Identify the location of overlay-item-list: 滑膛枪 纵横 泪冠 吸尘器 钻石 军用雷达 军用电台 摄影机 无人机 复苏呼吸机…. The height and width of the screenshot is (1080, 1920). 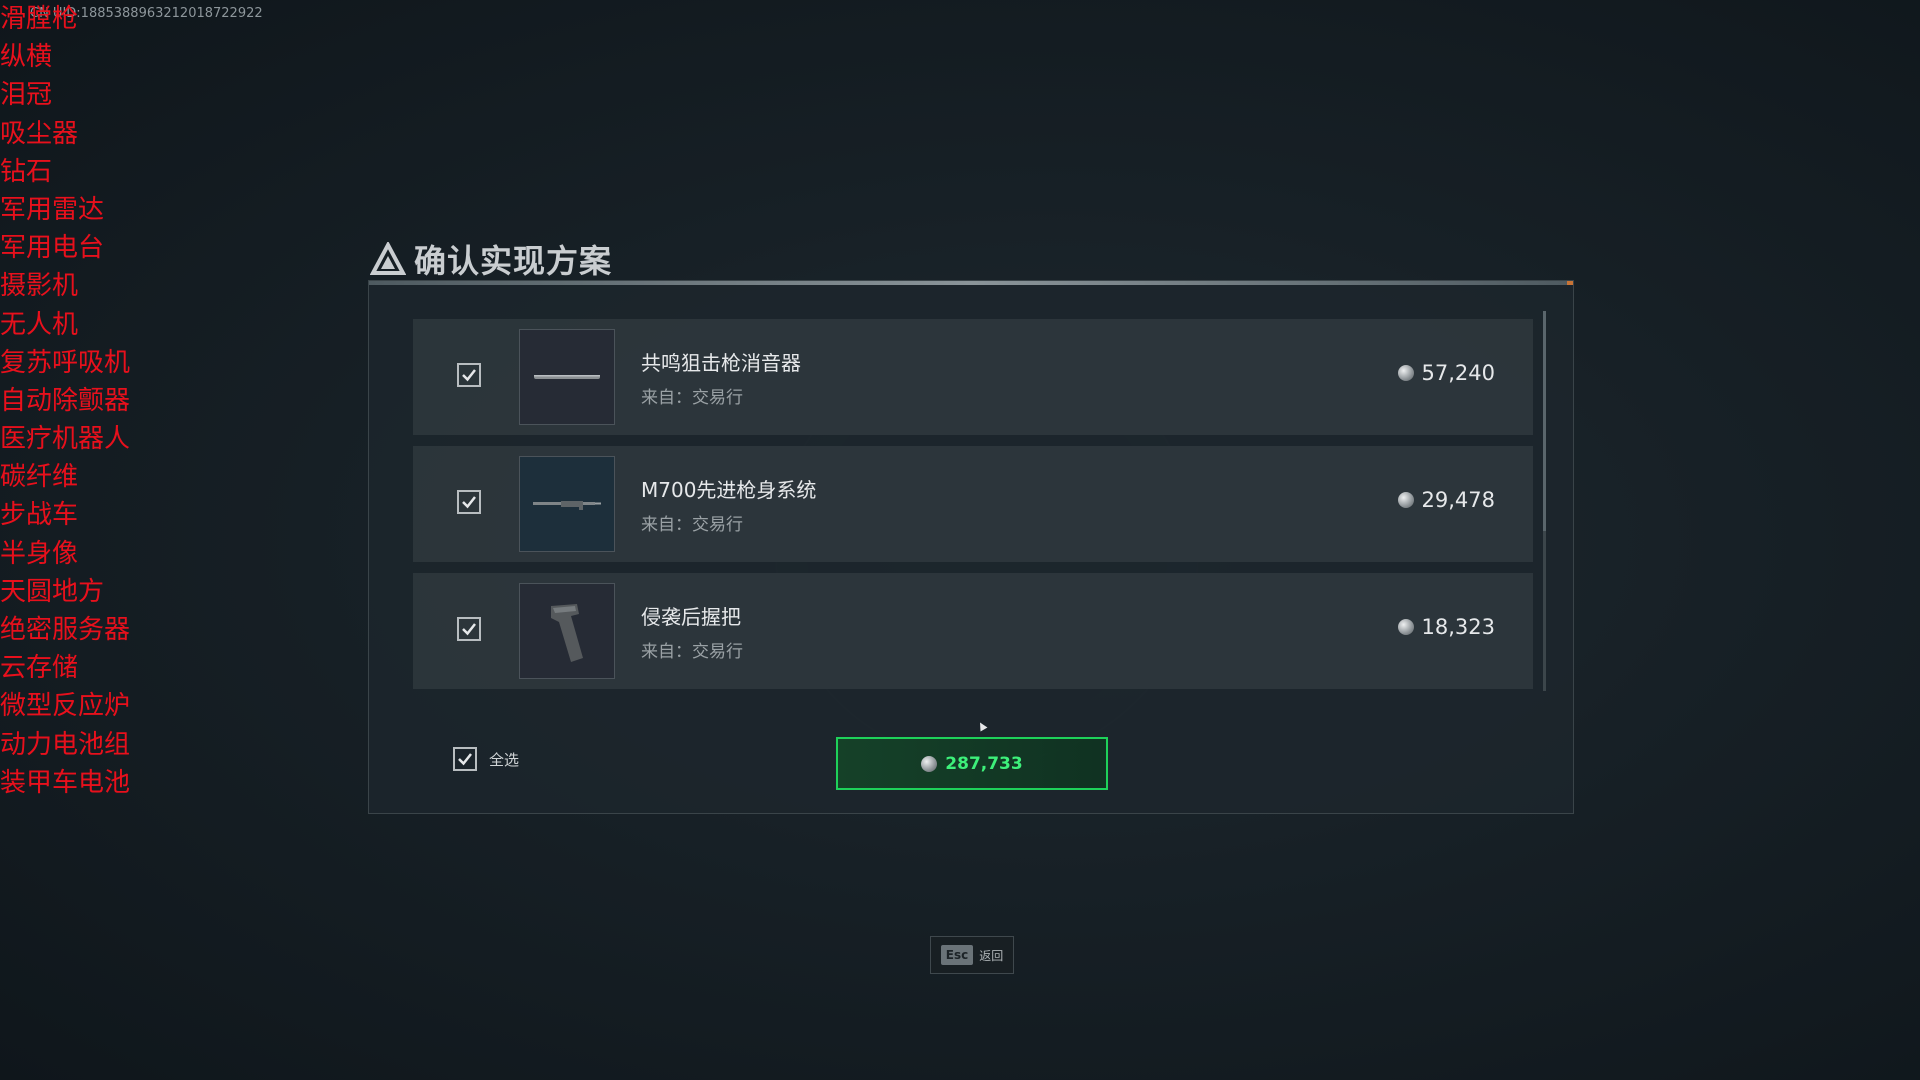
(65, 401).